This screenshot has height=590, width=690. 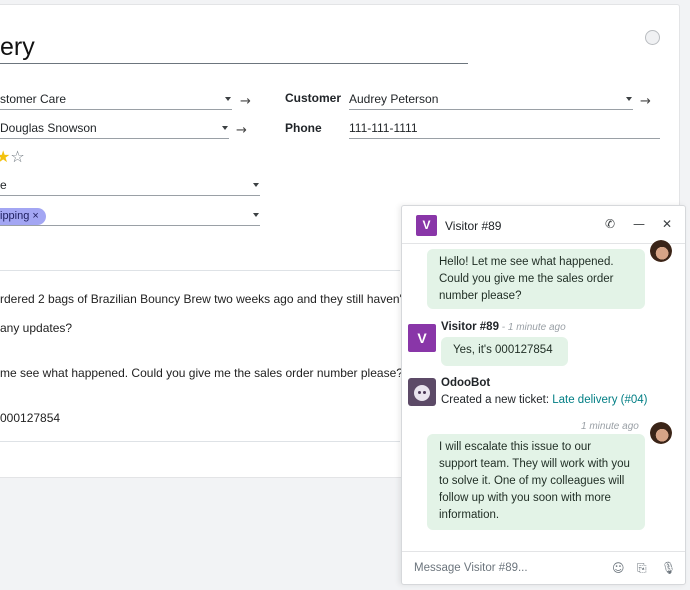 What do you see at coordinates (313, 98) in the screenshot?
I see `customer-label: Customer` at bounding box center [313, 98].